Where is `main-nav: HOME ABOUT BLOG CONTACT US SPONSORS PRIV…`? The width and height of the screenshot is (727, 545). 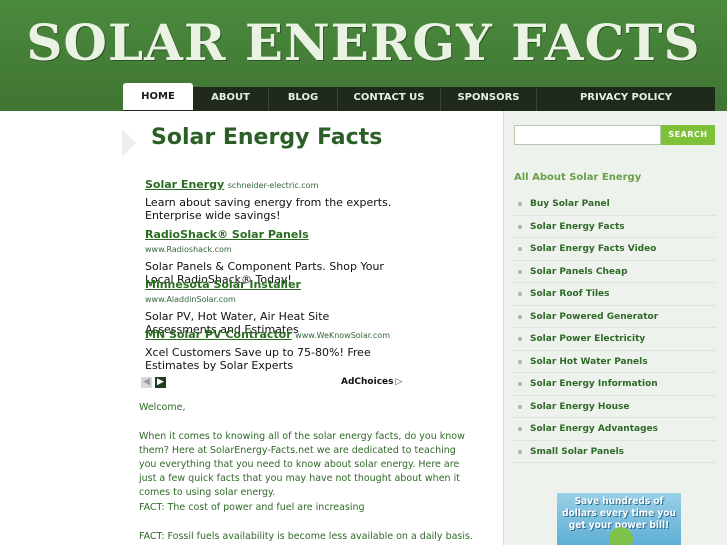 main-nav: HOME ABOUT BLOG CONTACT US SPONSORS PRIV… is located at coordinates (419, 97).